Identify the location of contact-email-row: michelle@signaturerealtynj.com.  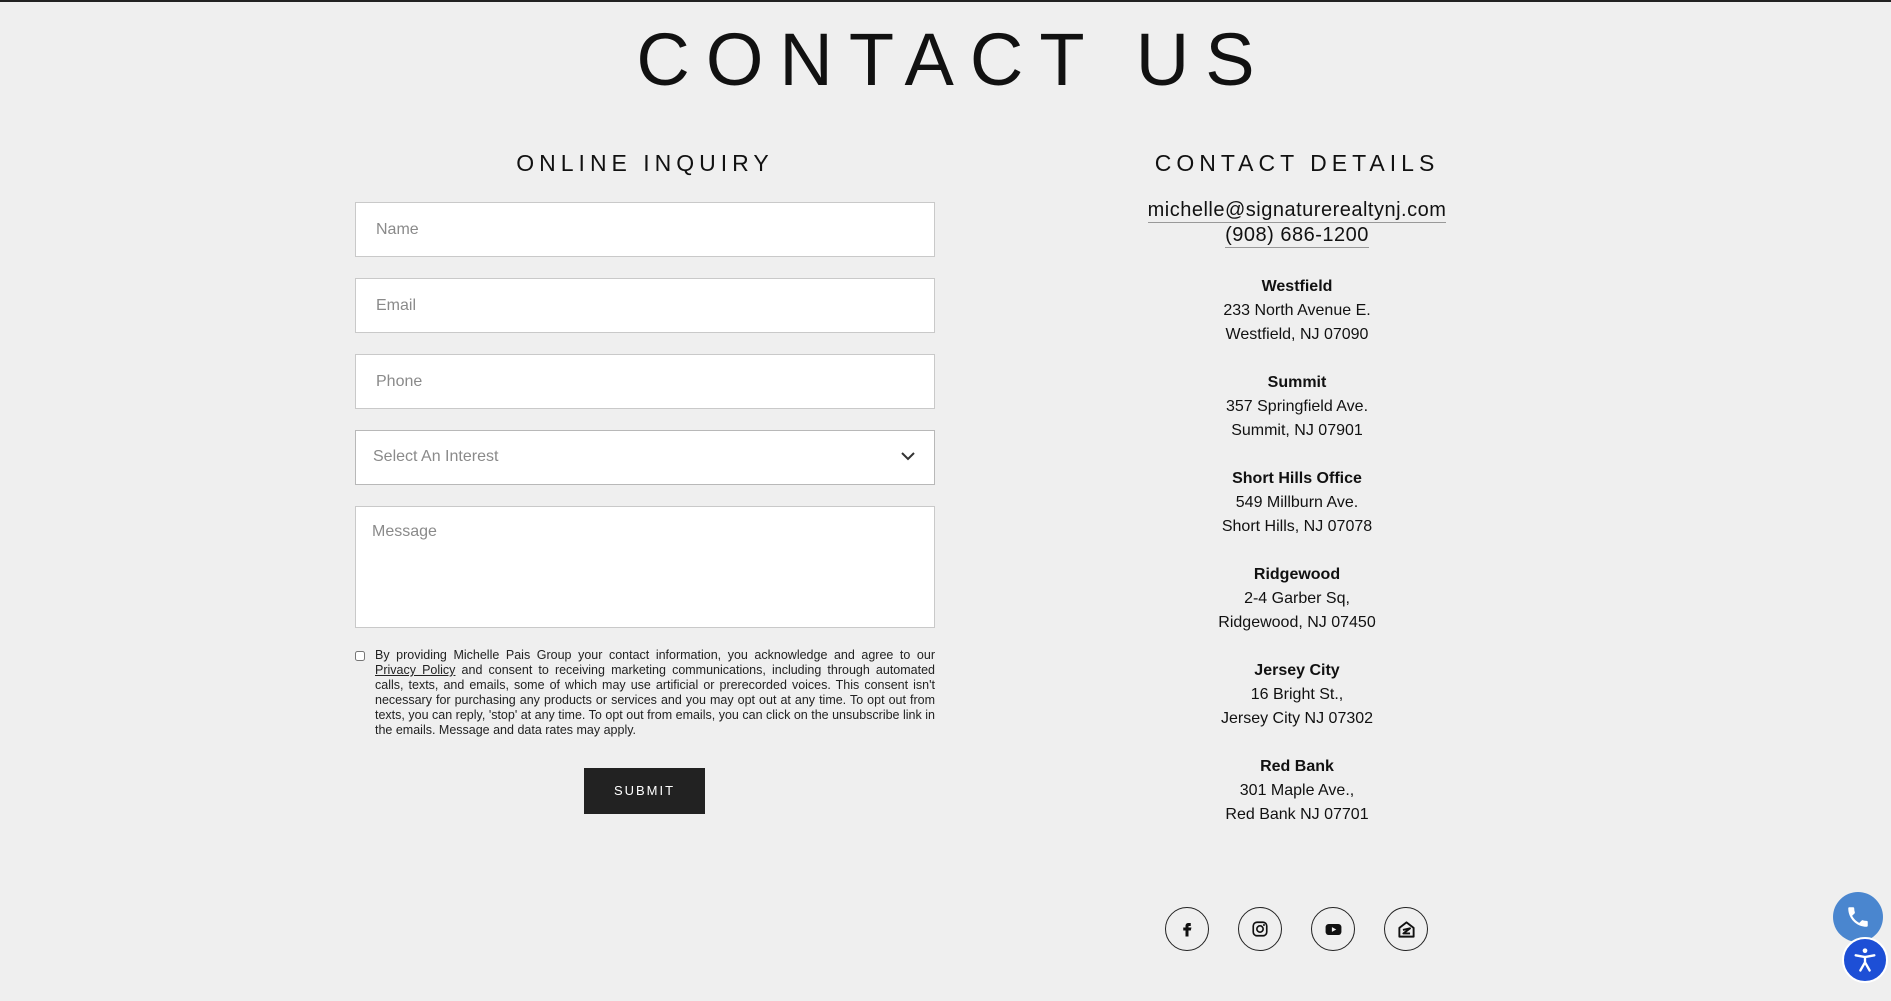
(1297, 211).